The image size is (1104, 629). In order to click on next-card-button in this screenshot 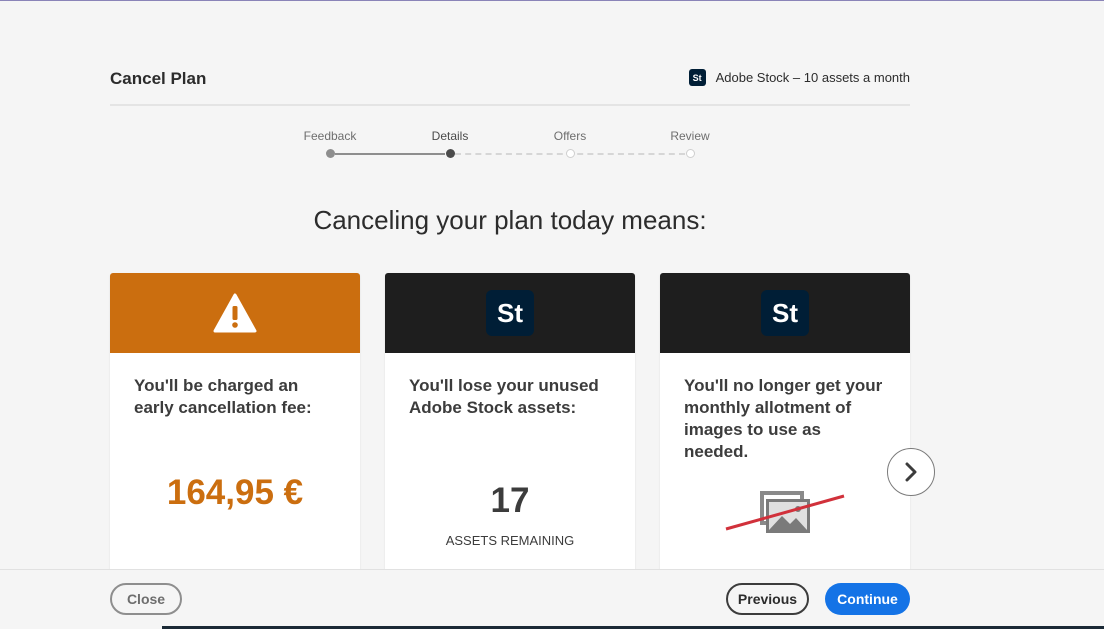, I will do `click(911, 472)`.